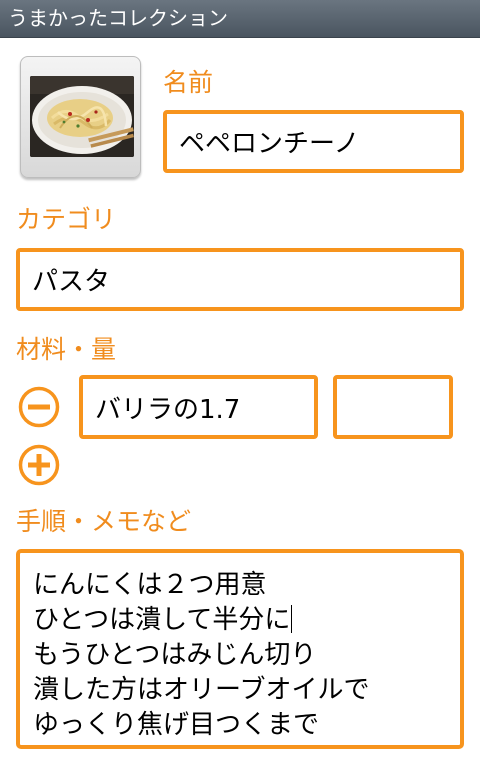  What do you see at coordinates (188, 82) in the screenshot?
I see `name-label: 名前` at bounding box center [188, 82].